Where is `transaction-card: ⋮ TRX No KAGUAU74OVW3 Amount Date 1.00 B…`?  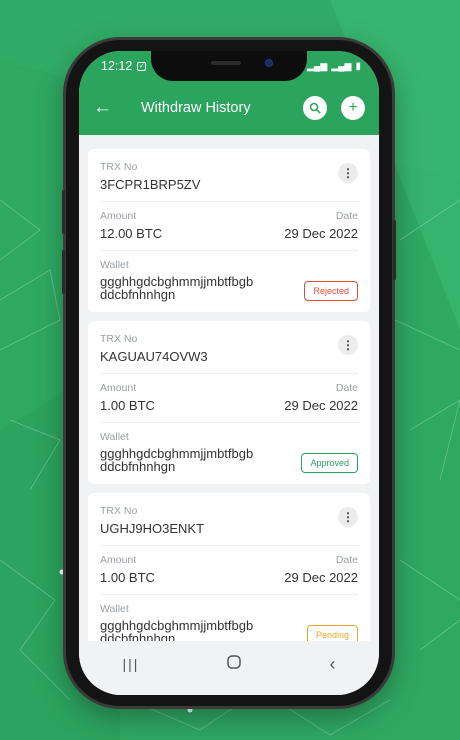 transaction-card: ⋮ TRX No KAGUAU74OVW3 Amount Date 1.00 B… is located at coordinates (229, 402).